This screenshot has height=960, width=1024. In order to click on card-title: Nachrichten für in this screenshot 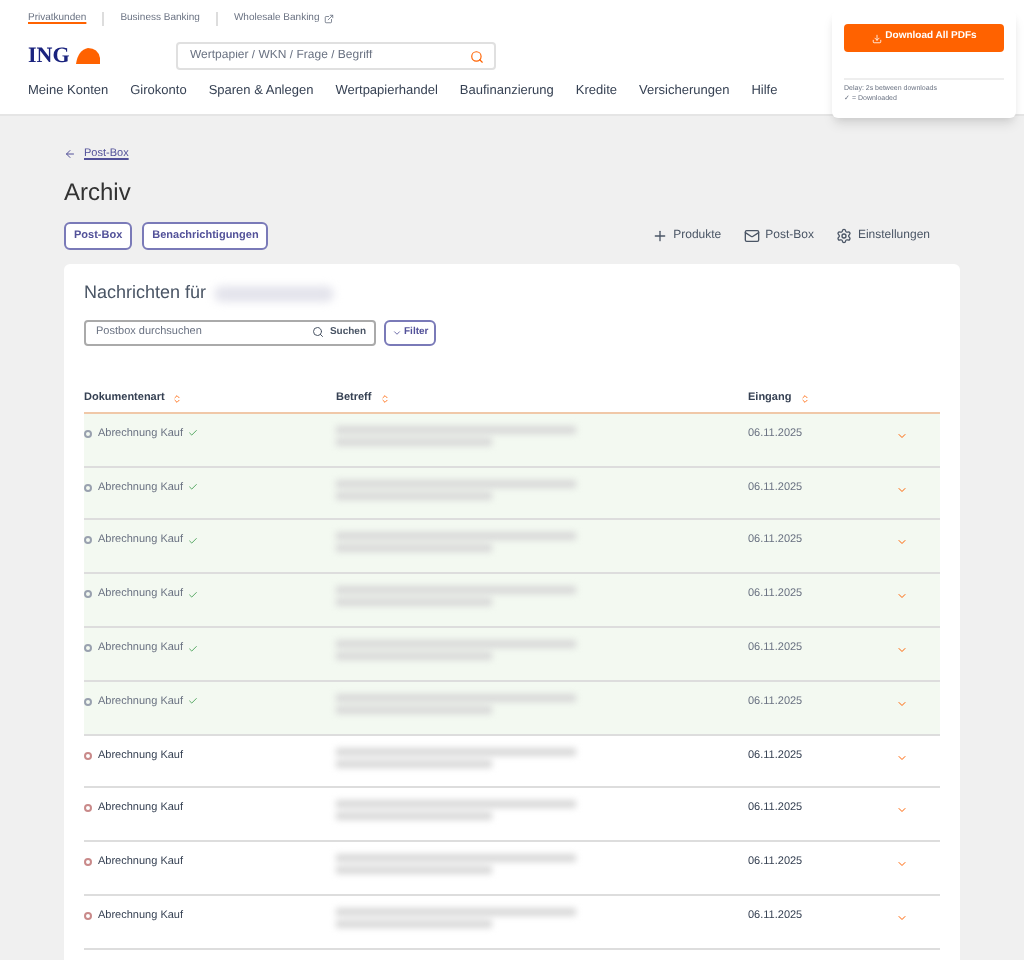, I will do `click(145, 293)`.